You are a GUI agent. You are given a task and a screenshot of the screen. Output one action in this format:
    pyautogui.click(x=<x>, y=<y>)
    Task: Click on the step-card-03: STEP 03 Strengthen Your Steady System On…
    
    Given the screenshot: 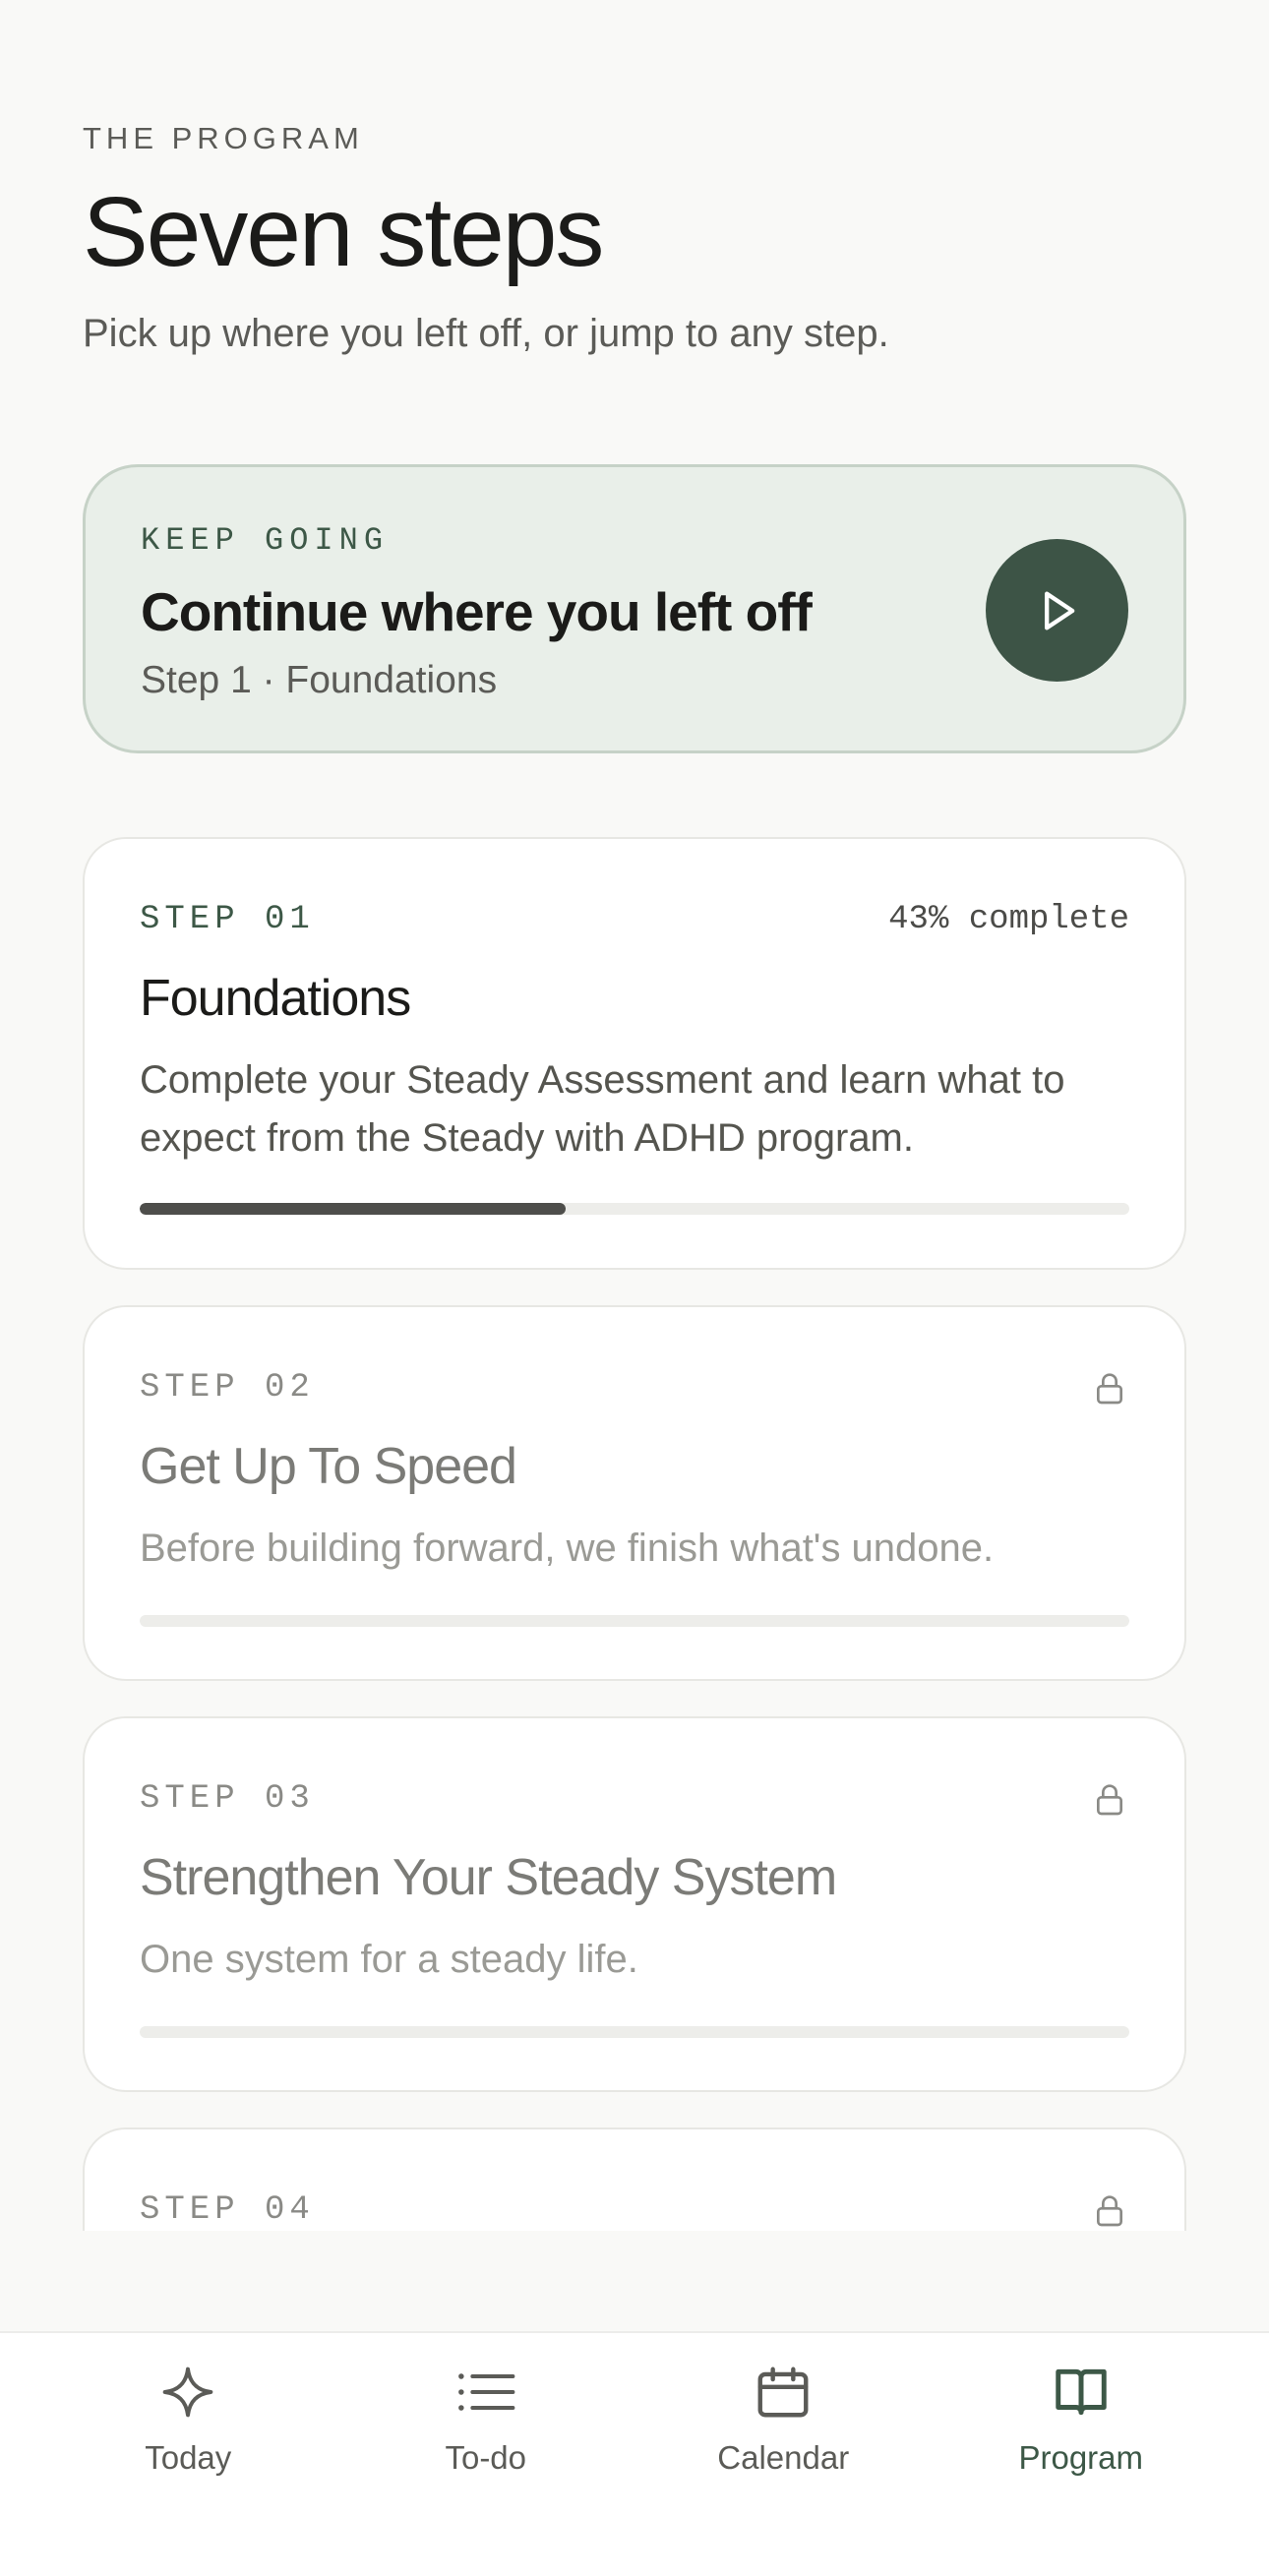 What is the action you would take?
    pyautogui.click(x=634, y=1904)
    